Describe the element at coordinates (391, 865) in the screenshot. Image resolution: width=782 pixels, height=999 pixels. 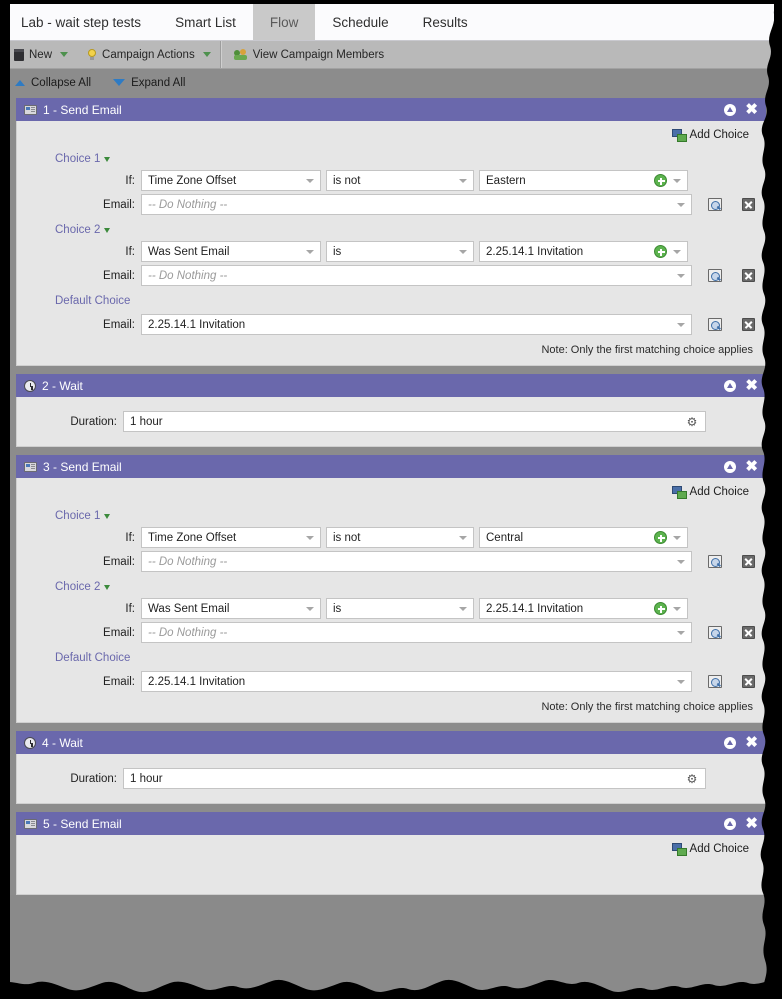
I see `flow-step-body: Add Choice` at that location.